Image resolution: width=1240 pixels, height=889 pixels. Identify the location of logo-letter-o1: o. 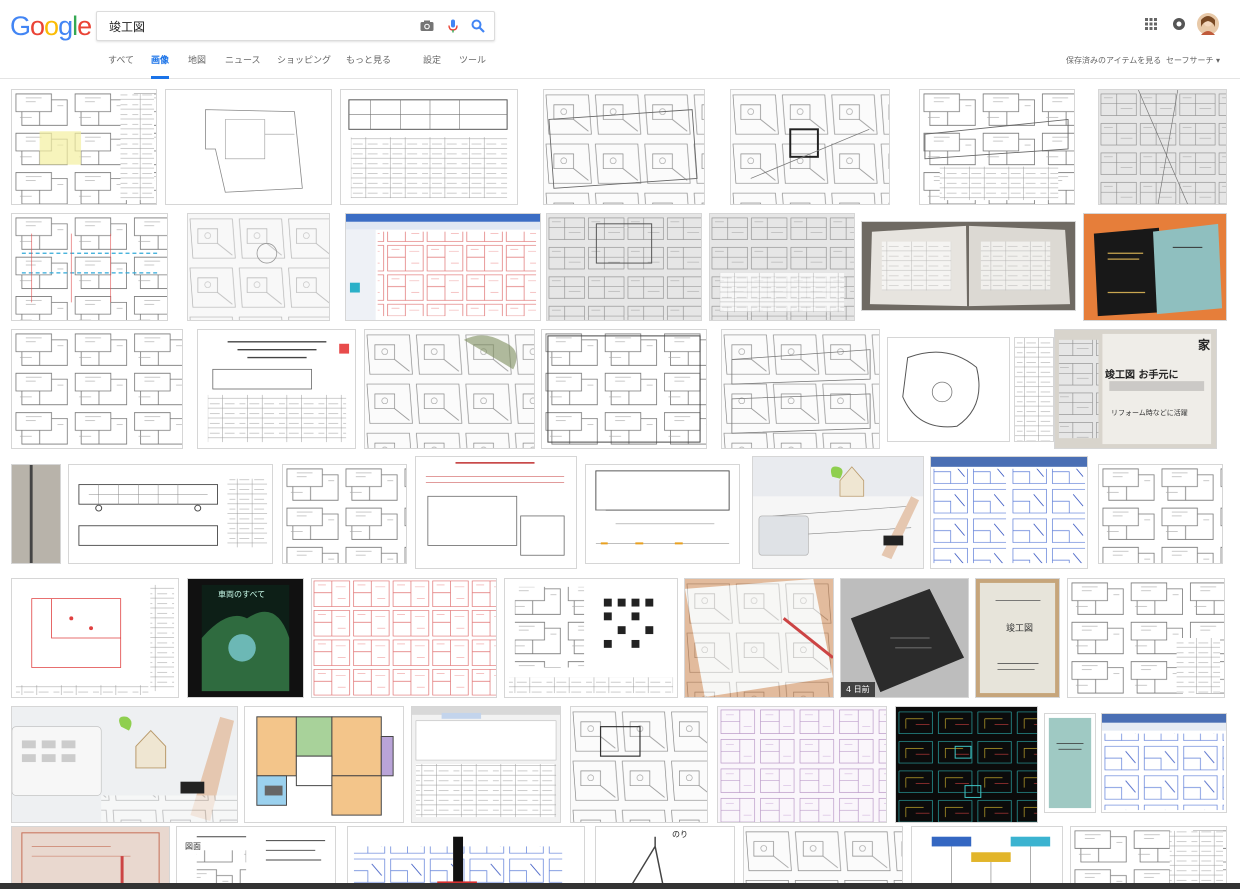
(37, 26).